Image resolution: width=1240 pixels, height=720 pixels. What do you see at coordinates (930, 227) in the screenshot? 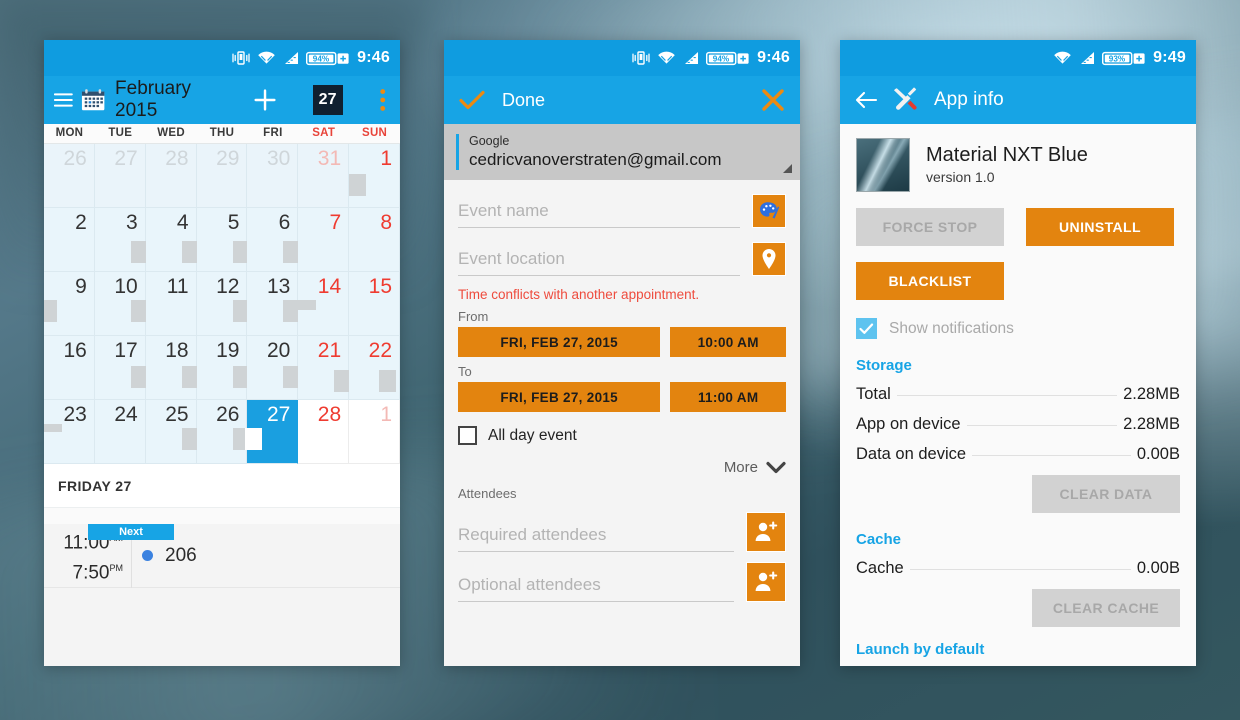
I see `force-stop-button: FORCE STOP` at bounding box center [930, 227].